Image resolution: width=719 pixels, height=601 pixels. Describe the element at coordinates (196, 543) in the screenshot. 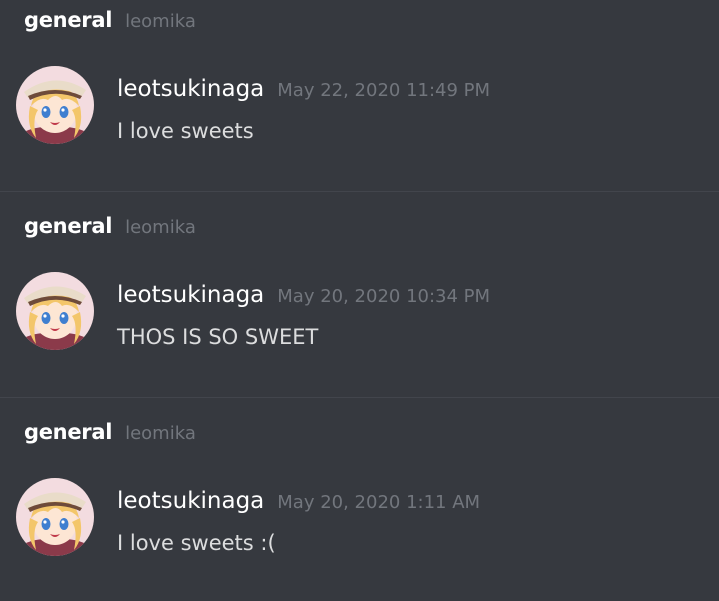

I see `message-content: I love sweets :(` at that location.